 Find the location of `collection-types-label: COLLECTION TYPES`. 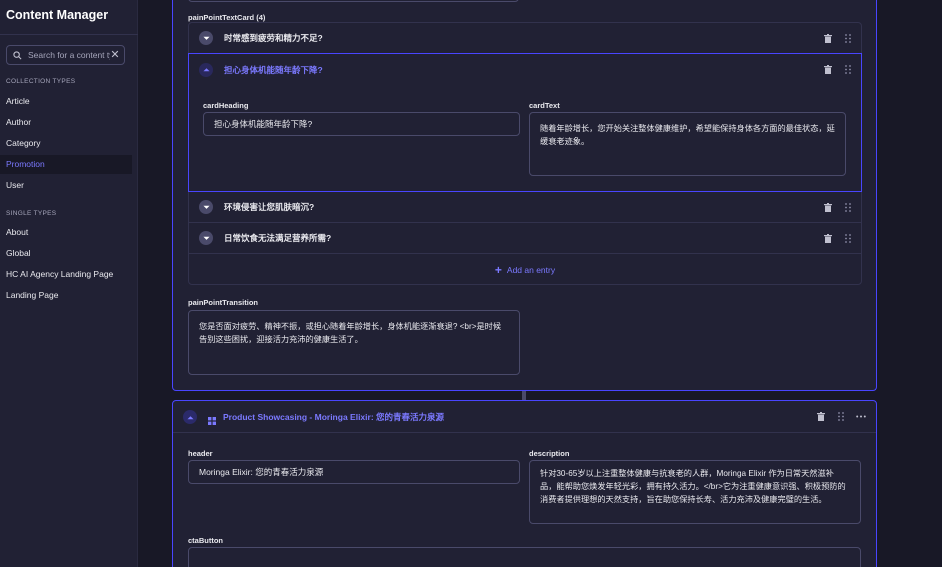

collection-types-label: COLLECTION TYPES is located at coordinates (41, 81).